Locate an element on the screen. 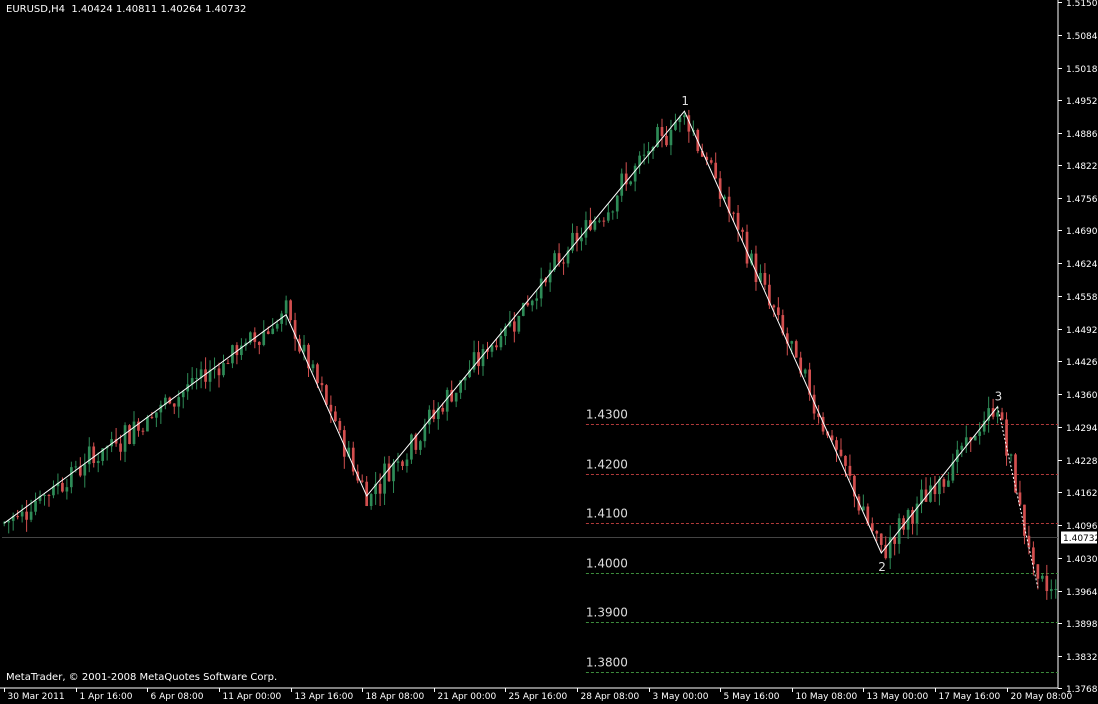  x-tick-label: 10 May 08:00 is located at coordinates (827, 697).